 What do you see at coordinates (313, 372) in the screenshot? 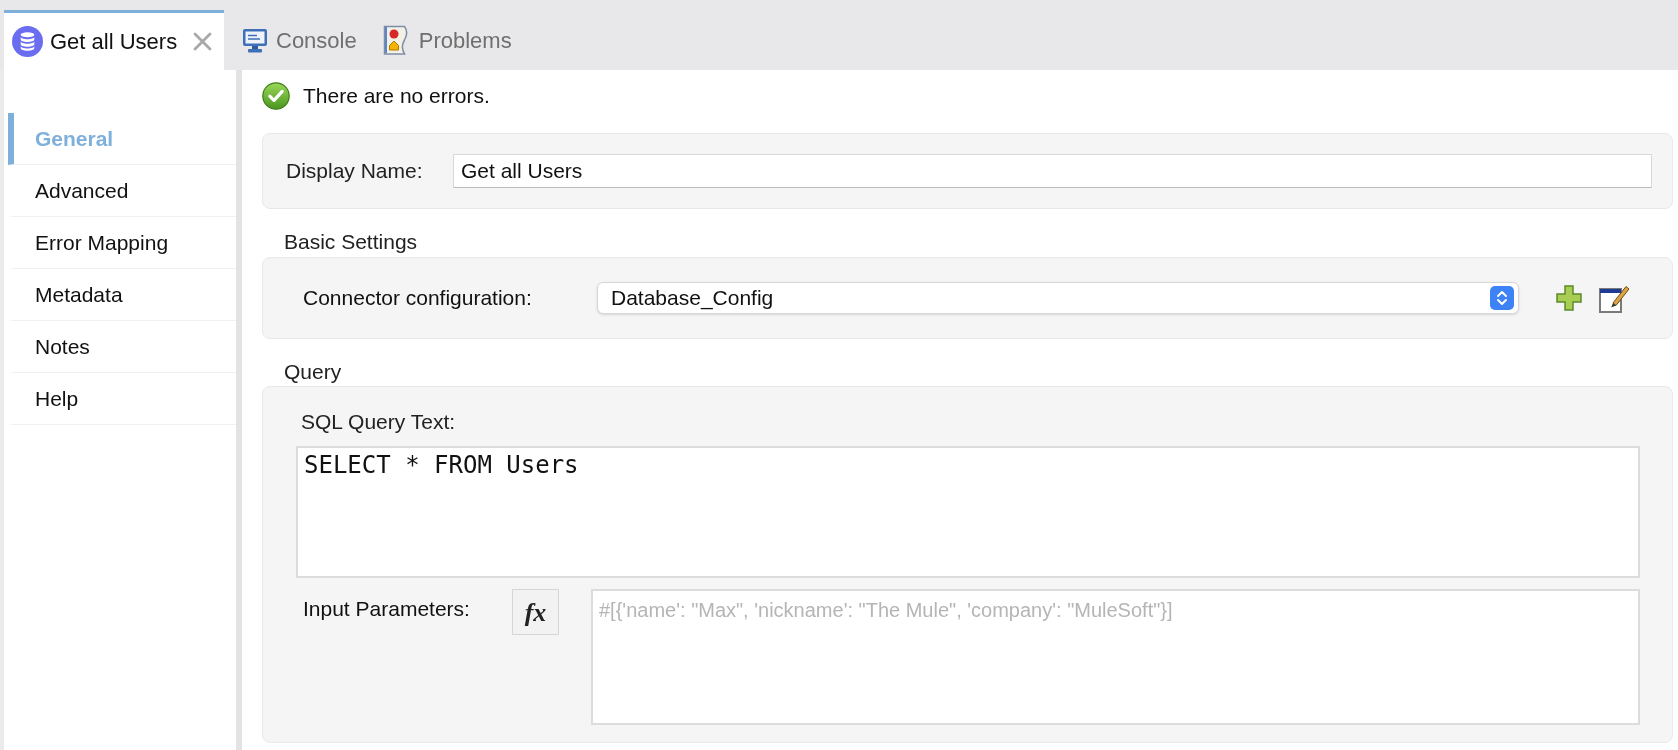
I see `section-title: Query` at bounding box center [313, 372].